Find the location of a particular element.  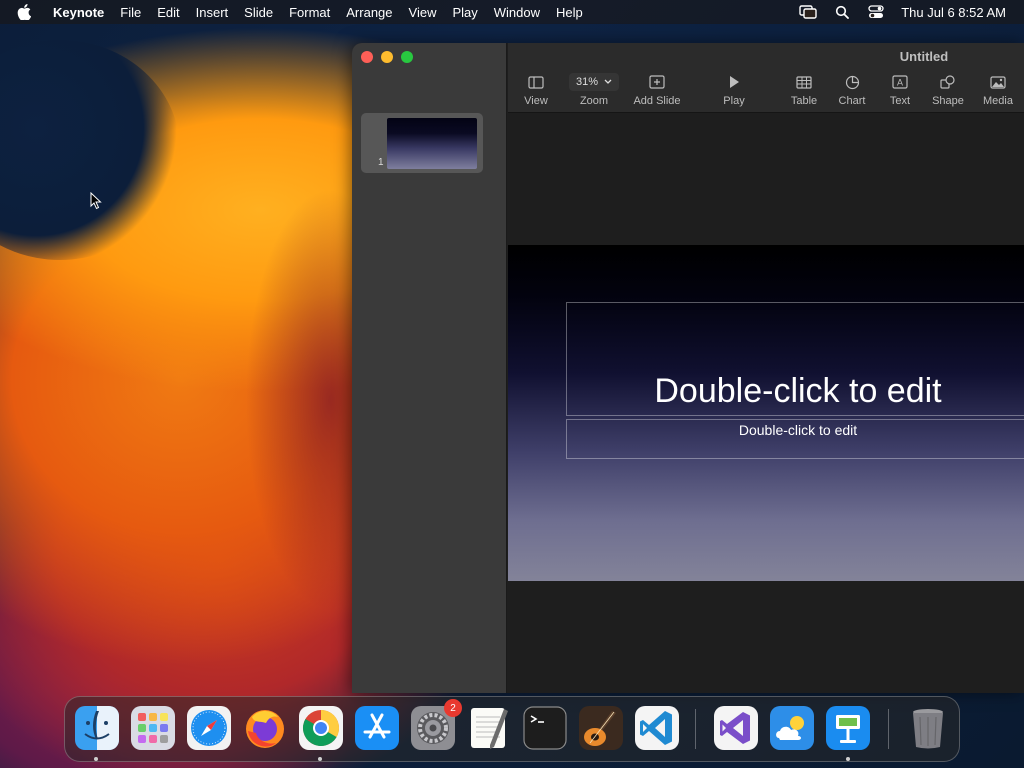

dock: 2 is located at coordinates (512, 729).